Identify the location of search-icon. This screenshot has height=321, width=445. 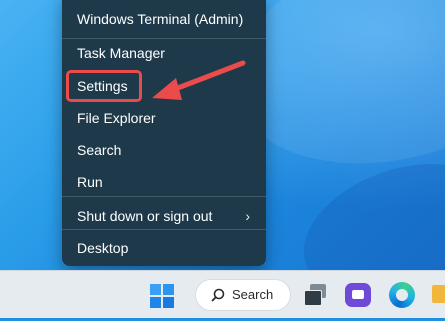
(218, 295).